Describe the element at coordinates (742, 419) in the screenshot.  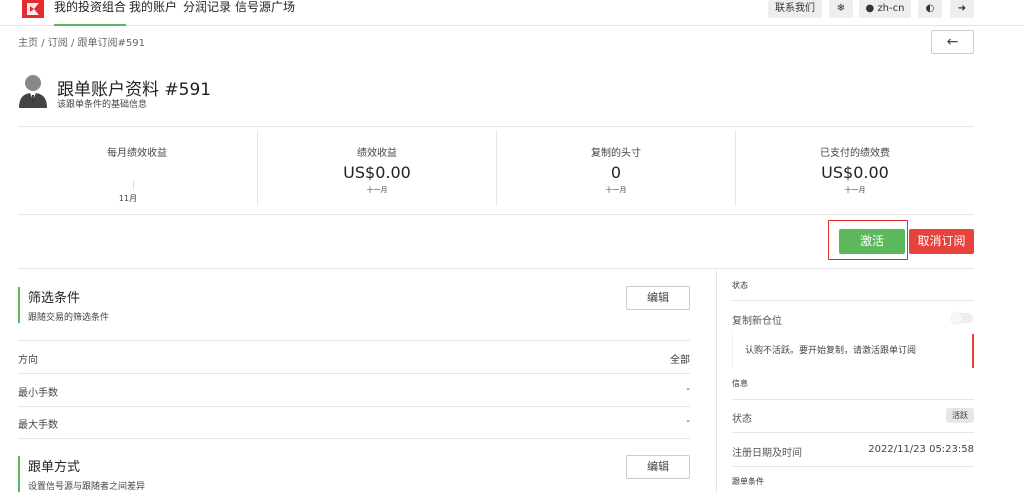
I see `status-label: 状态` at that location.